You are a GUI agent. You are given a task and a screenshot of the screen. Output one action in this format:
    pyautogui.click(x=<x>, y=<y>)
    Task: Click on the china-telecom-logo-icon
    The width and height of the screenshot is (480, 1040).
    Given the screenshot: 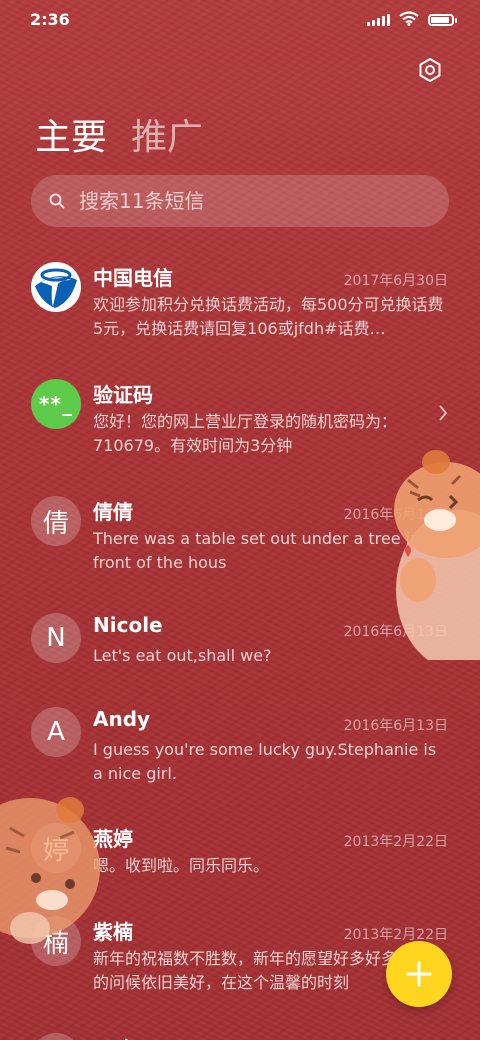 What is the action you would take?
    pyautogui.click(x=56, y=287)
    